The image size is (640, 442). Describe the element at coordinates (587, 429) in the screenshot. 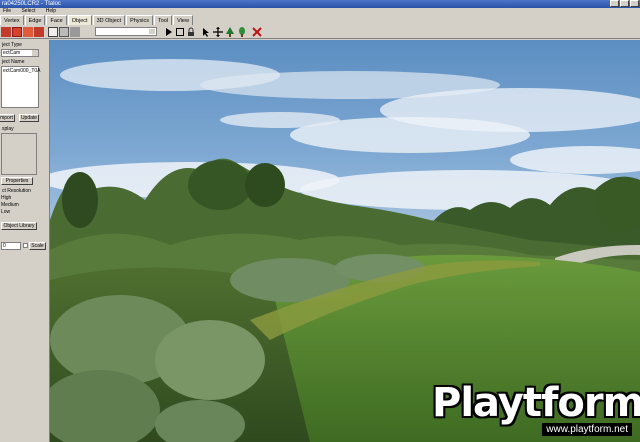

I see `watermark-url: www.playtform.net` at that location.